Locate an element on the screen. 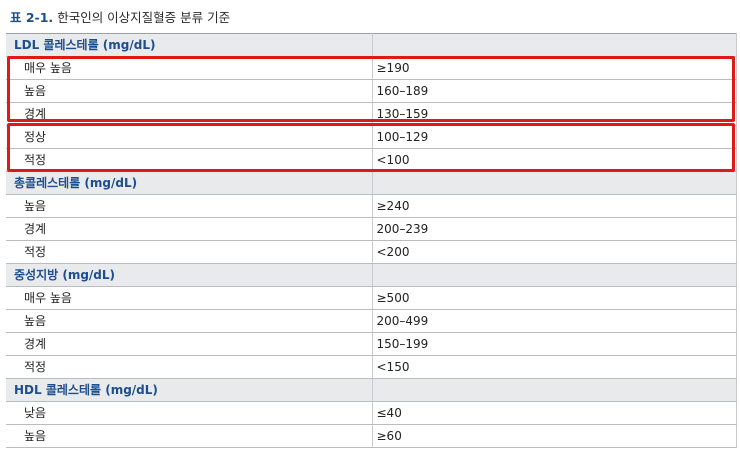 The width and height of the screenshot is (740, 455). category-cell: 낮음 is located at coordinates (189, 413).